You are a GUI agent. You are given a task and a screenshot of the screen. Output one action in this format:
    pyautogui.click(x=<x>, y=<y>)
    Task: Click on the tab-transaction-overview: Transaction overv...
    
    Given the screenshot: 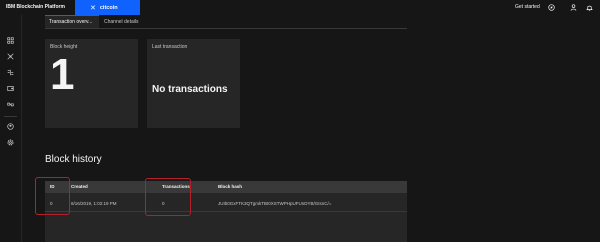 What is the action you would take?
    pyautogui.click(x=72, y=21)
    